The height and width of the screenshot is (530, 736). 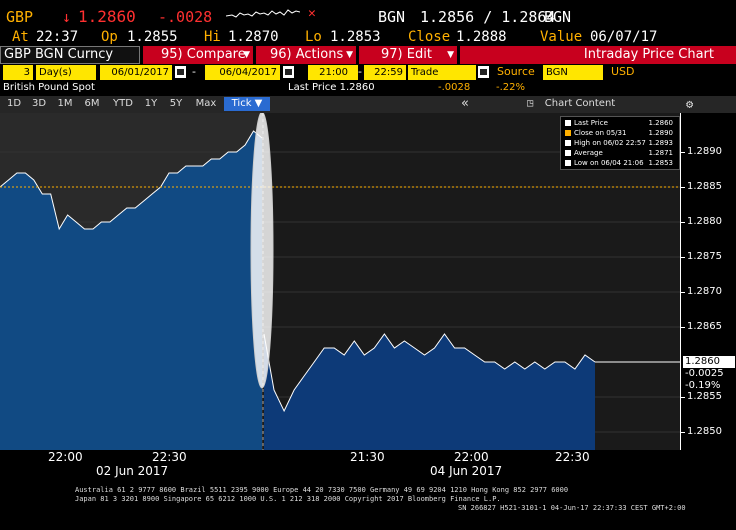 What do you see at coordinates (136, 72) in the screenshot?
I see `start-date-input: 06/01/2017` at bounding box center [136, 72].